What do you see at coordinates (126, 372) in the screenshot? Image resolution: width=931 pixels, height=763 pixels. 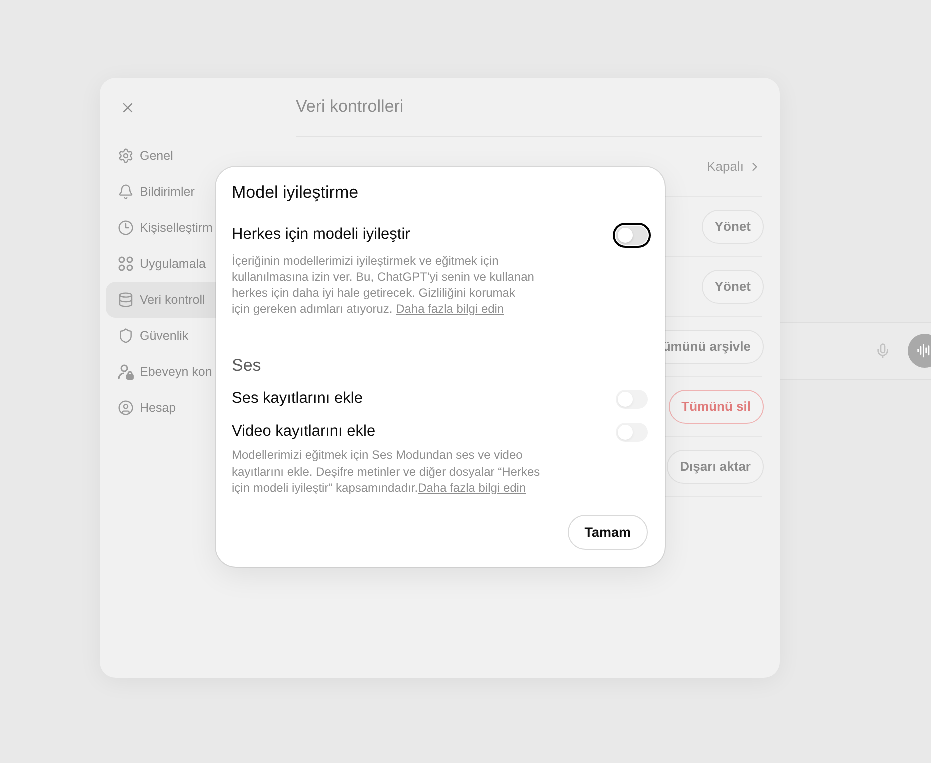 I see `user-lock-icon` at bounding box center [126, 372].